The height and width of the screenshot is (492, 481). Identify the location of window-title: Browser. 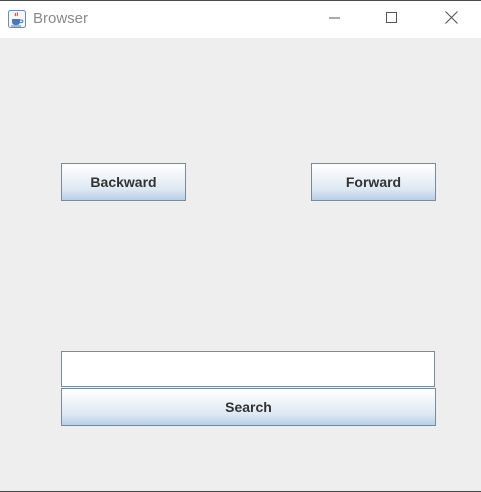
(61, 18).